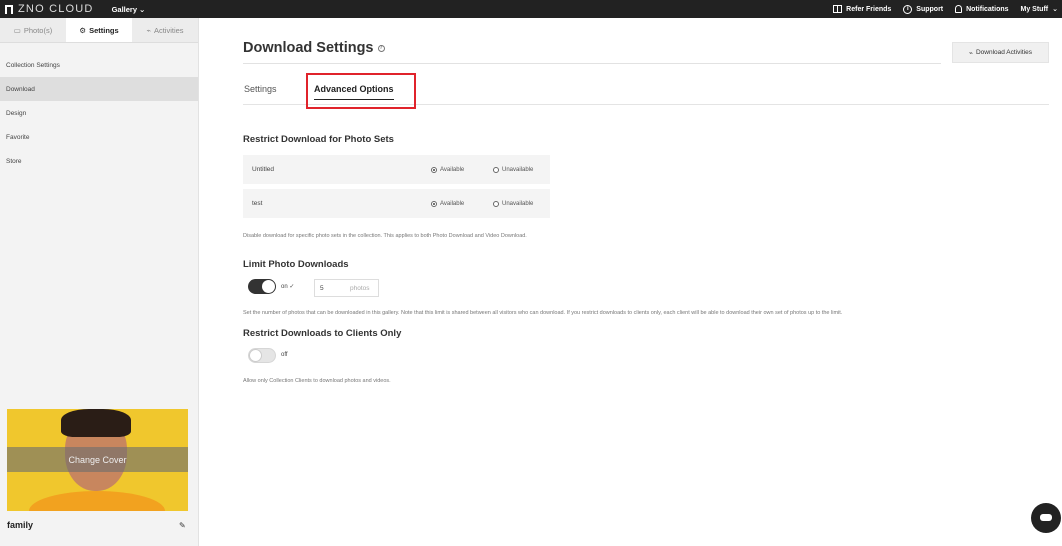  What do you see at coordinates (99, 161) in the screenshot?
I see `sidebar-item-store: Store` at bounding box center [99, 161].